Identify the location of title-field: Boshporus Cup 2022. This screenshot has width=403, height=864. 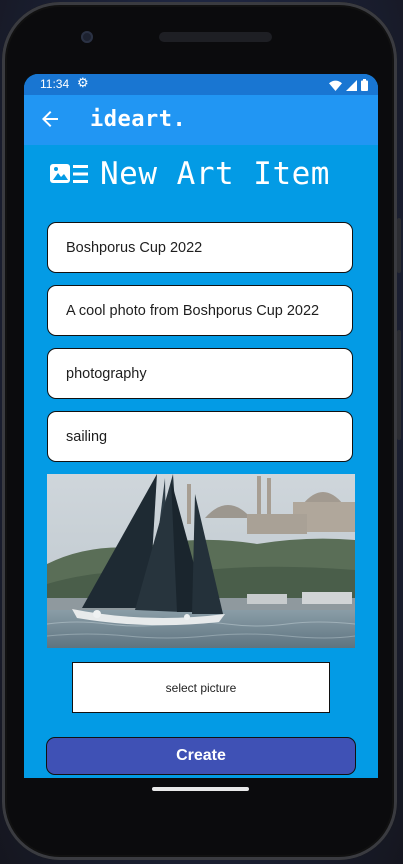
(200, 247).